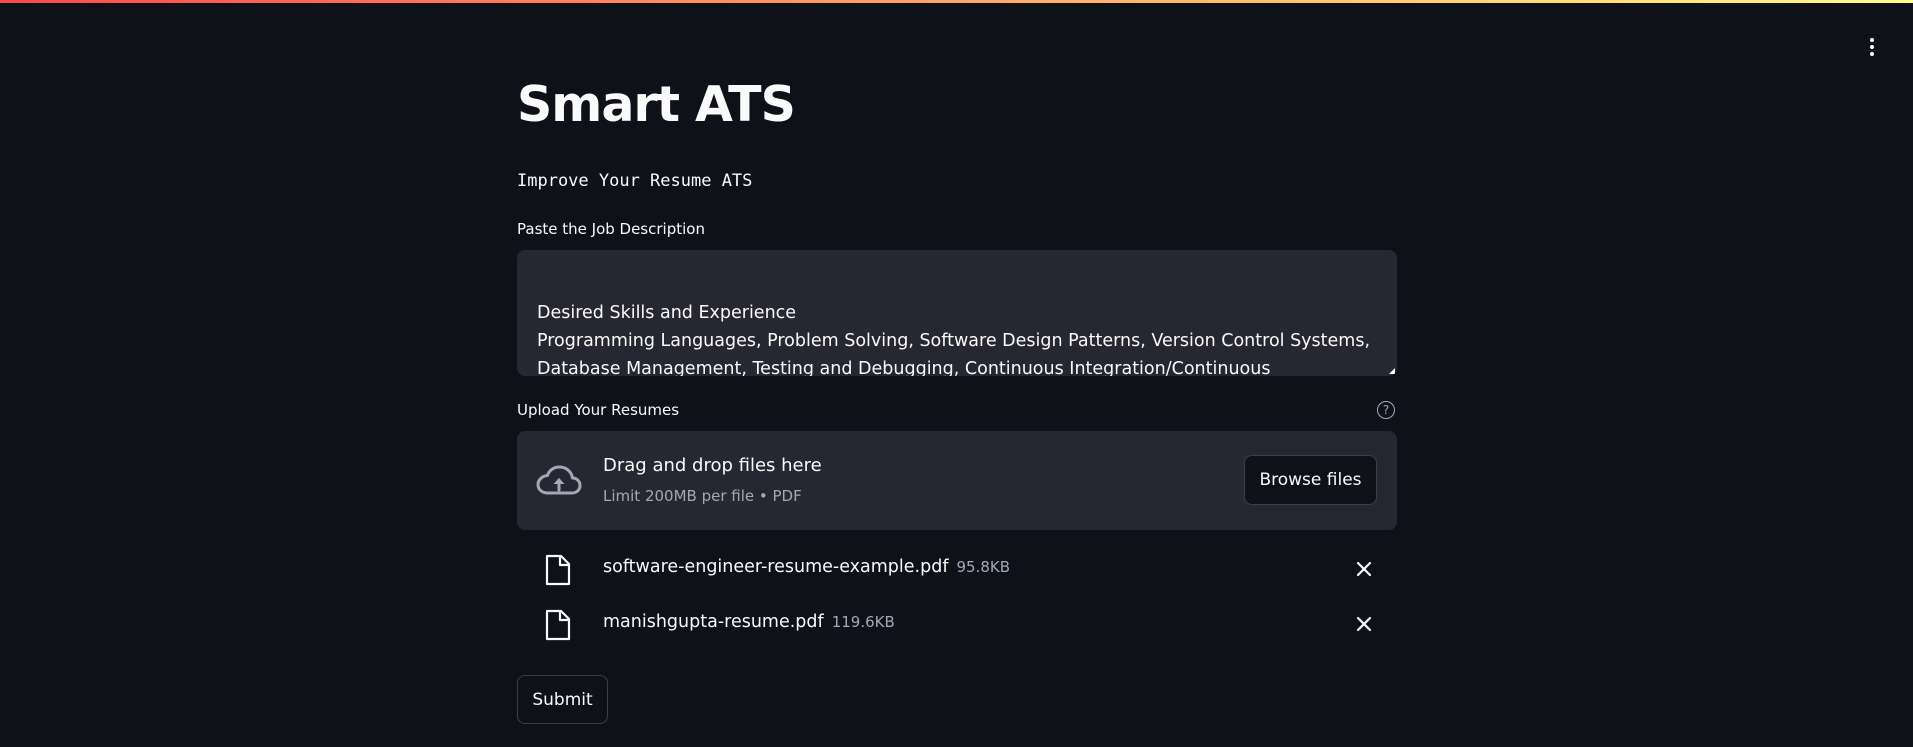 The height and width of the screenshot is (747, 1913). Describe the element at coordinates (863, 622) in the screenshot. I see `file-size: 119.6KB` at that location.